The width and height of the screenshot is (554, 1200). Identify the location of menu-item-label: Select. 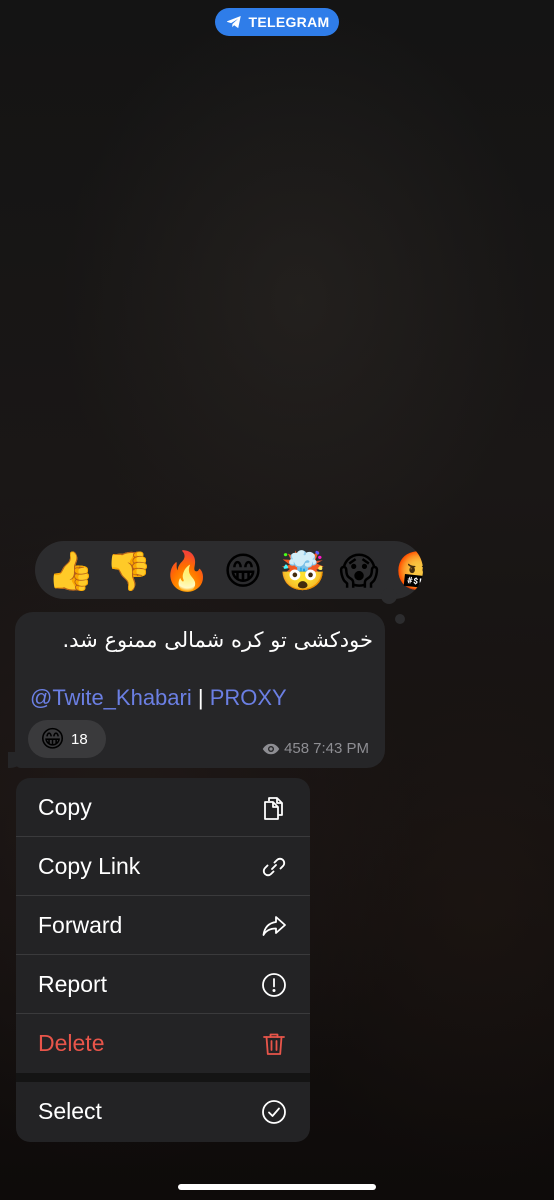
(70, 1111).